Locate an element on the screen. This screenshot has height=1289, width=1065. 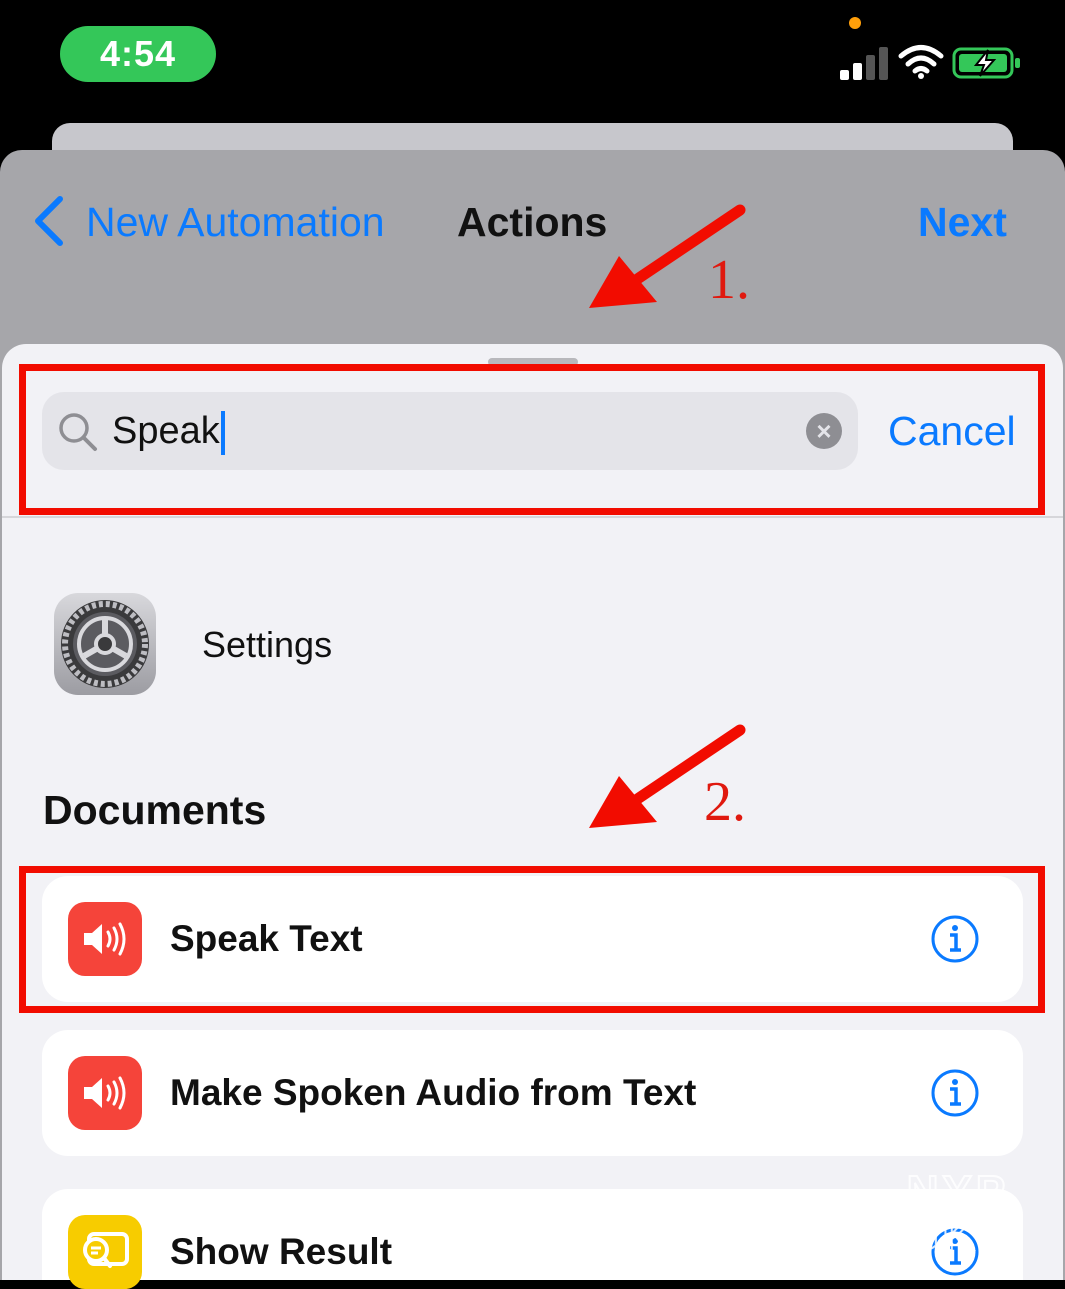
info-icon is located at coordinates (955, 1093).